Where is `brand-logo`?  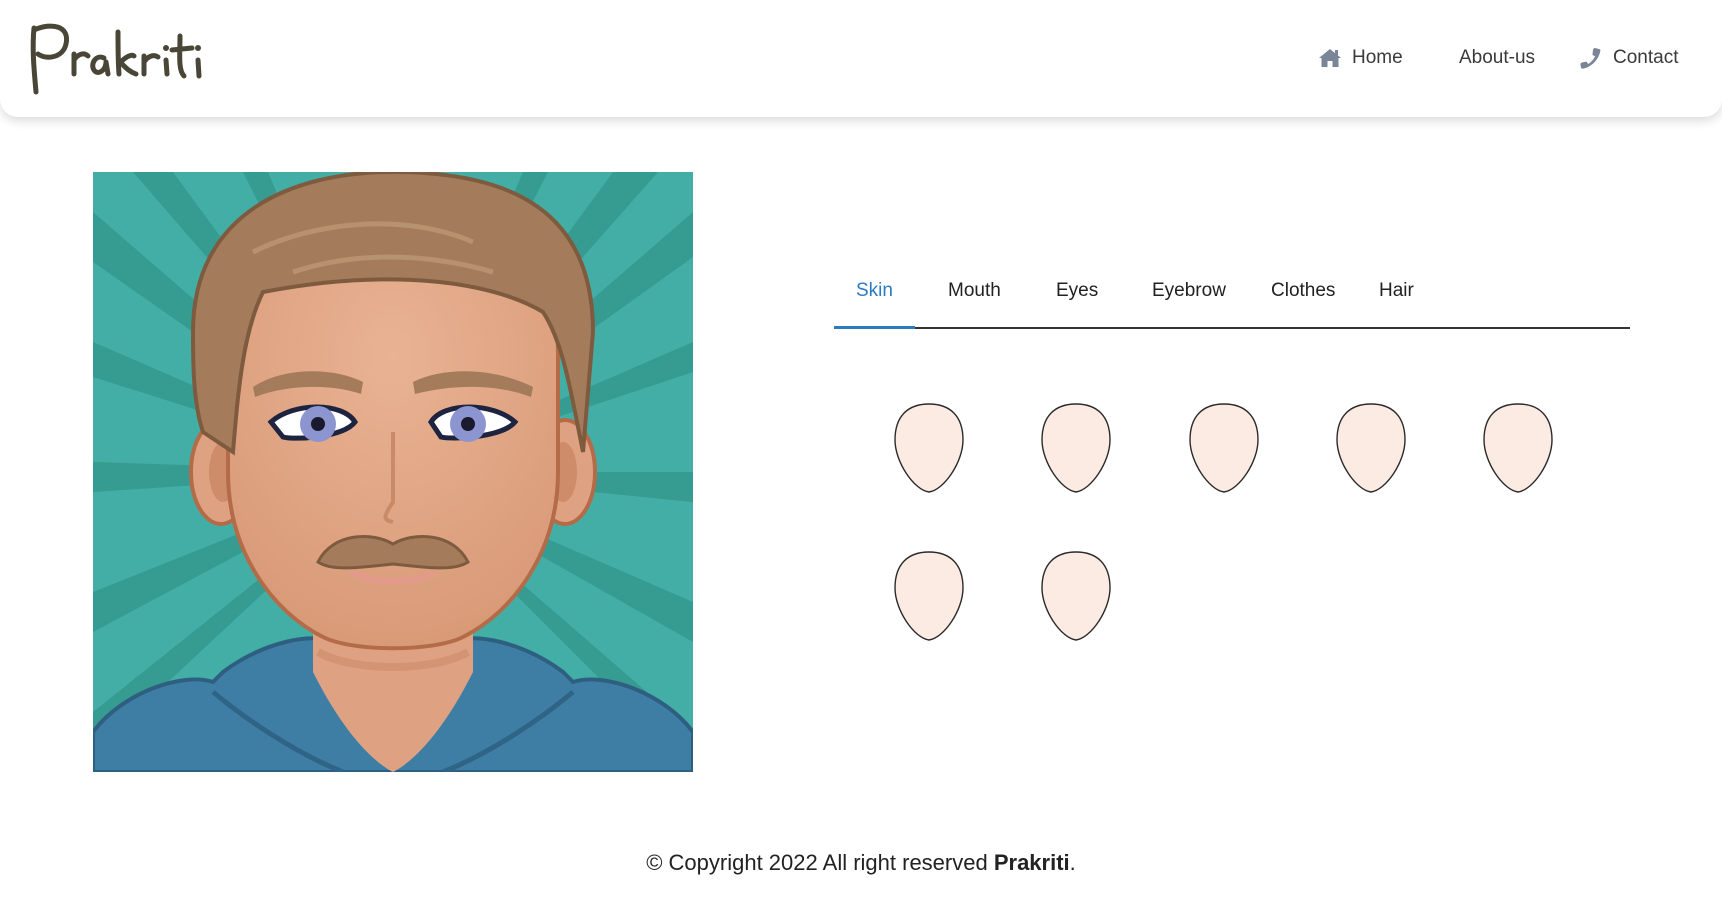
brand-logo is located at coordinates (116, 57).